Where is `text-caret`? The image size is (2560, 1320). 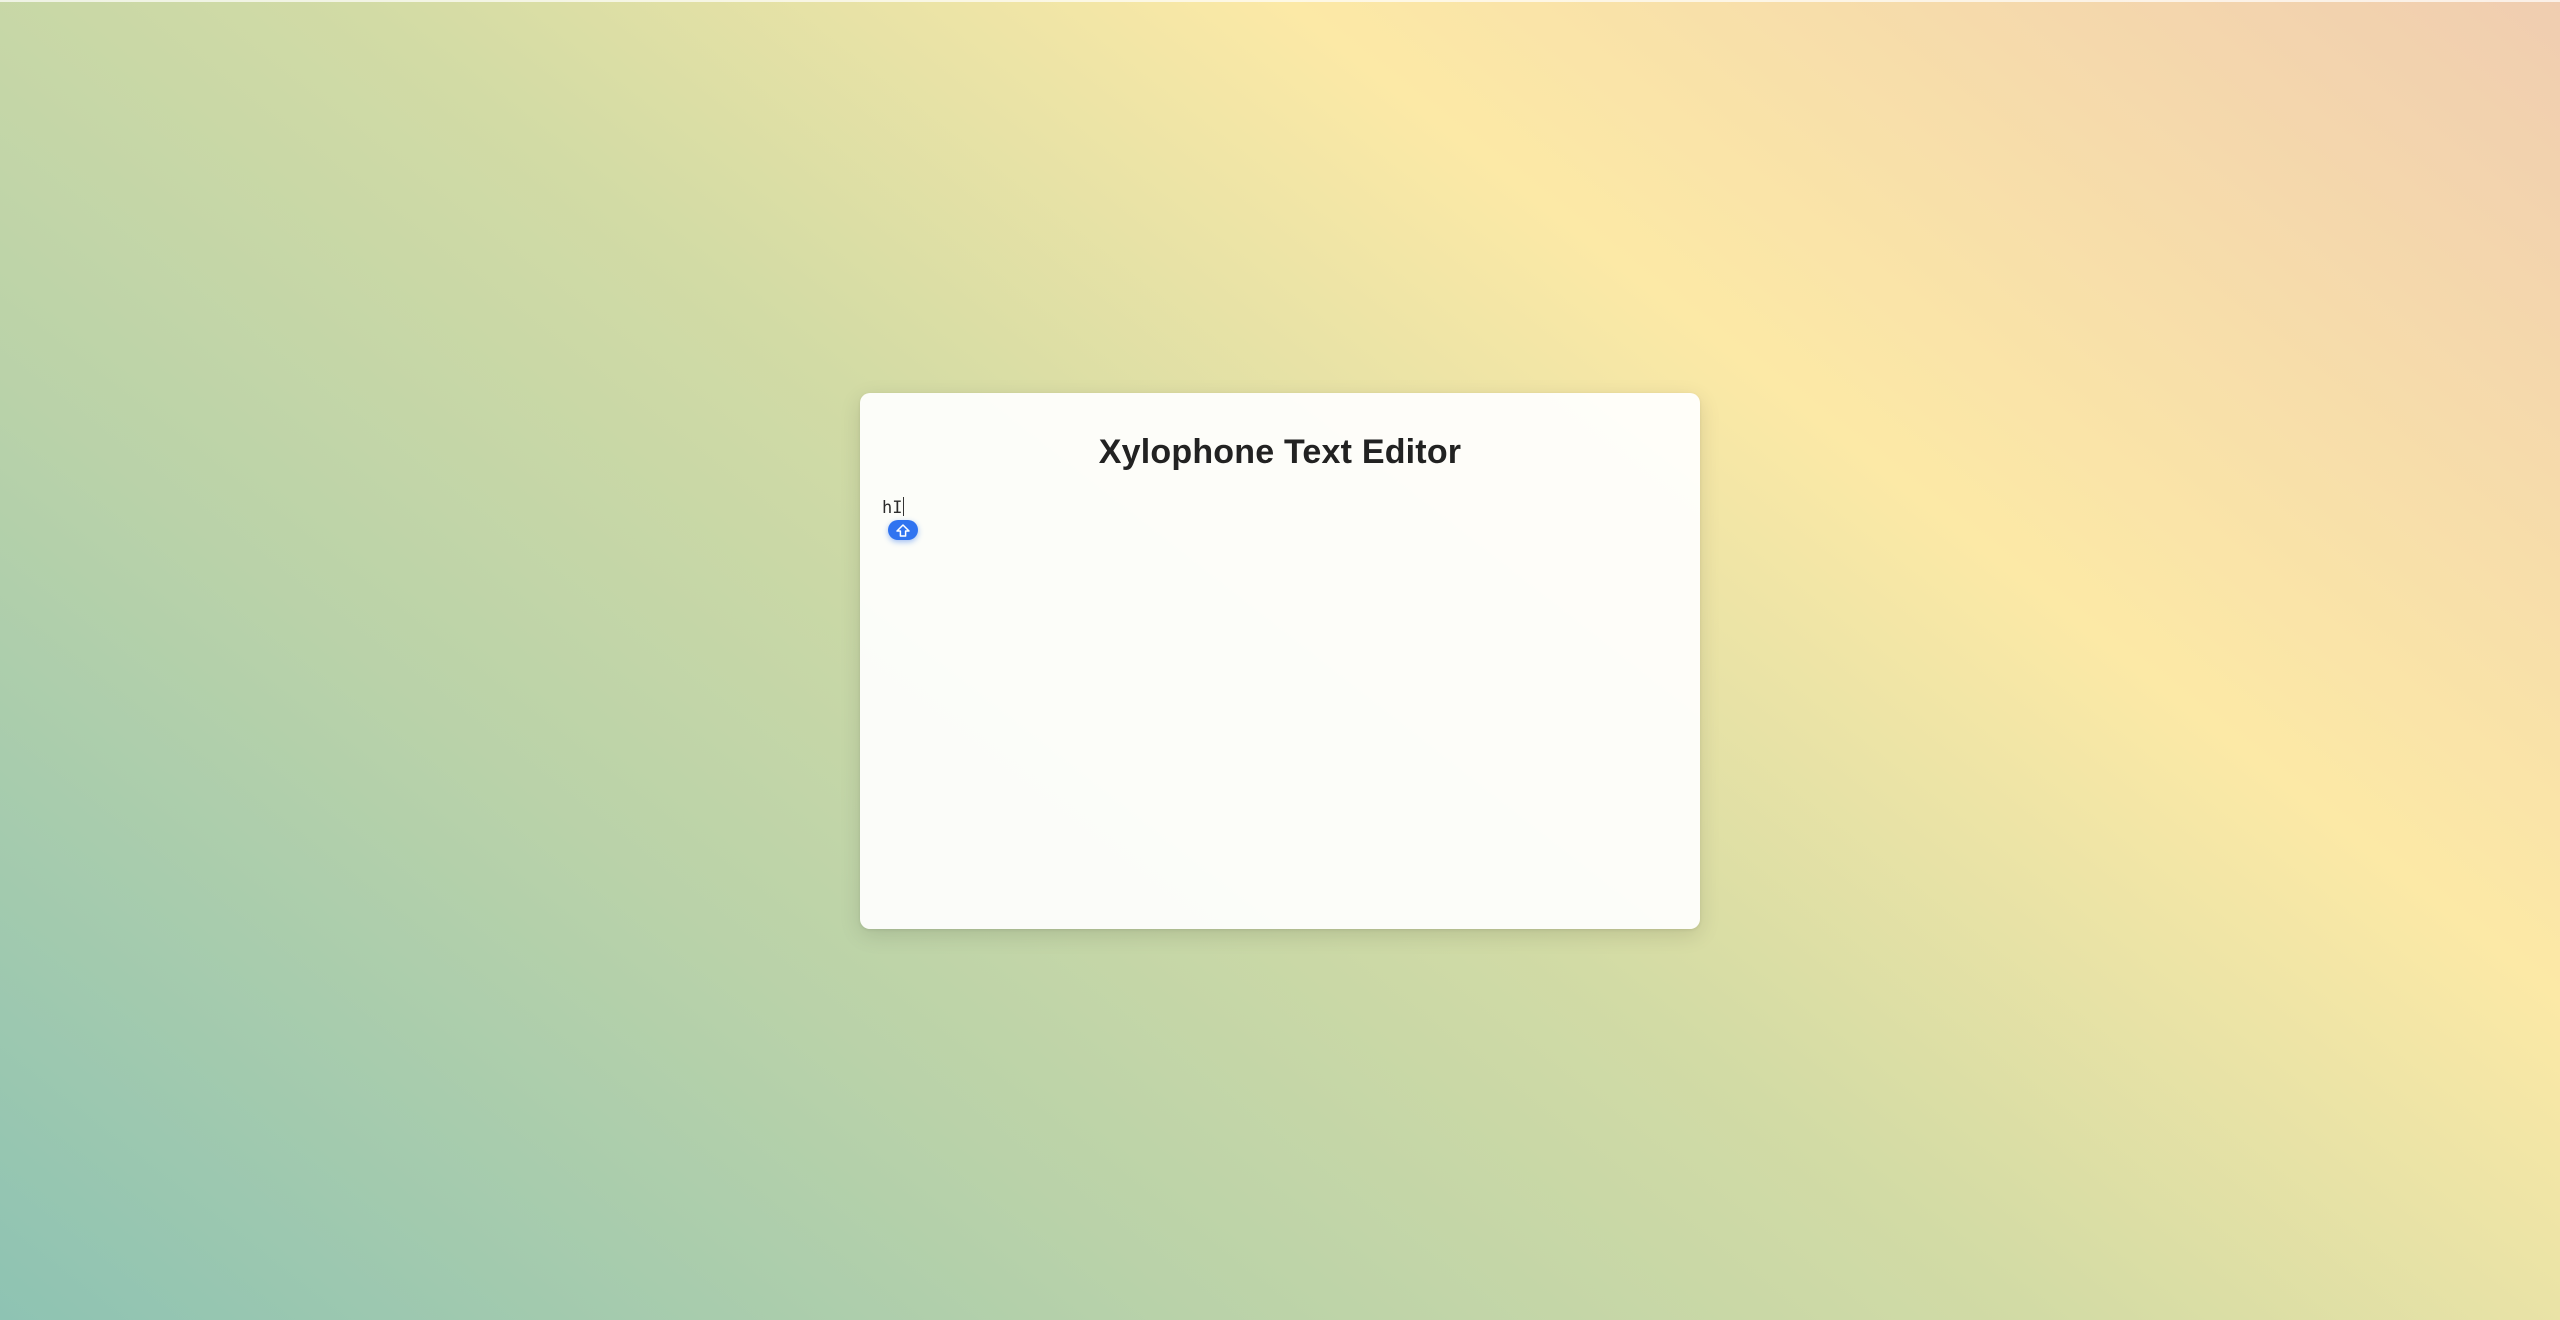 text-caret is located at coordinates (904, 506).